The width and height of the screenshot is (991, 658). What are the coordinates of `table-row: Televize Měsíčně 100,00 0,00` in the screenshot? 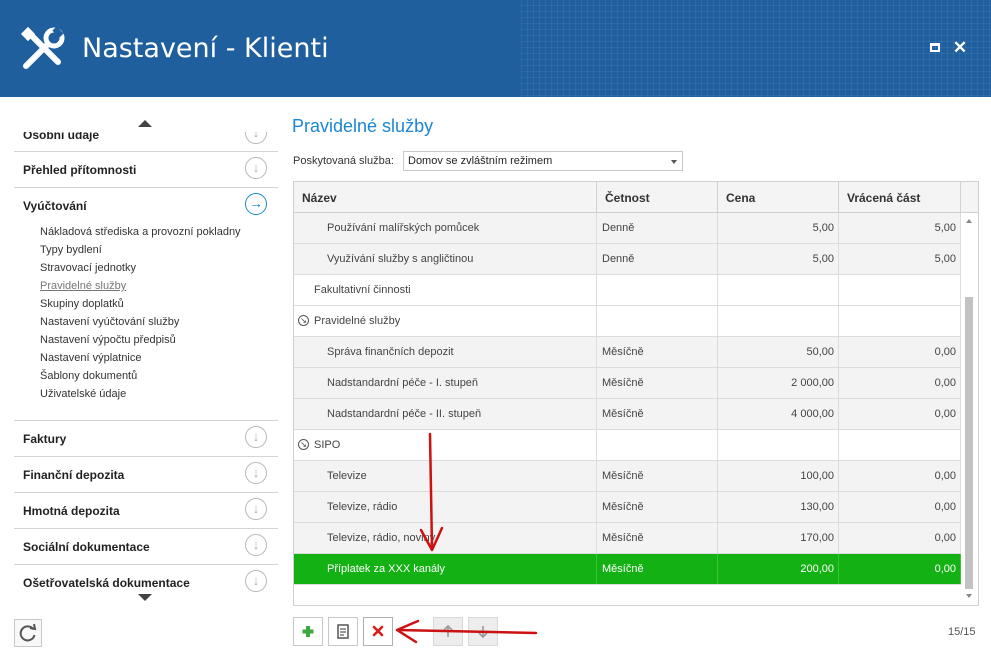 It's located at (627, 476).